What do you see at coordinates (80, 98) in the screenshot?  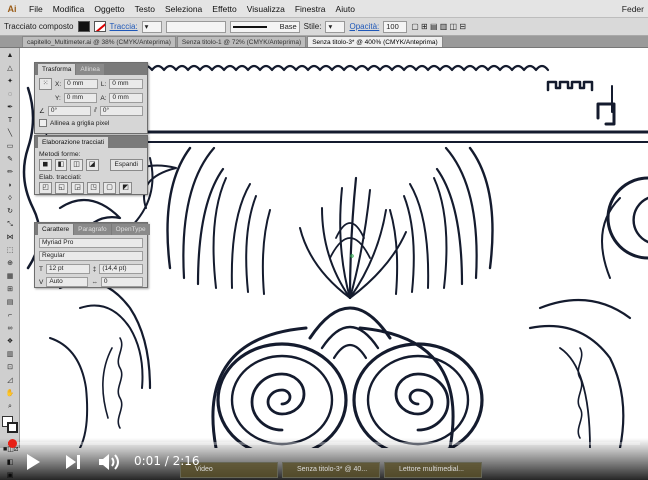 I see `y-field: 0 mm` at bounding box center [80, 98].